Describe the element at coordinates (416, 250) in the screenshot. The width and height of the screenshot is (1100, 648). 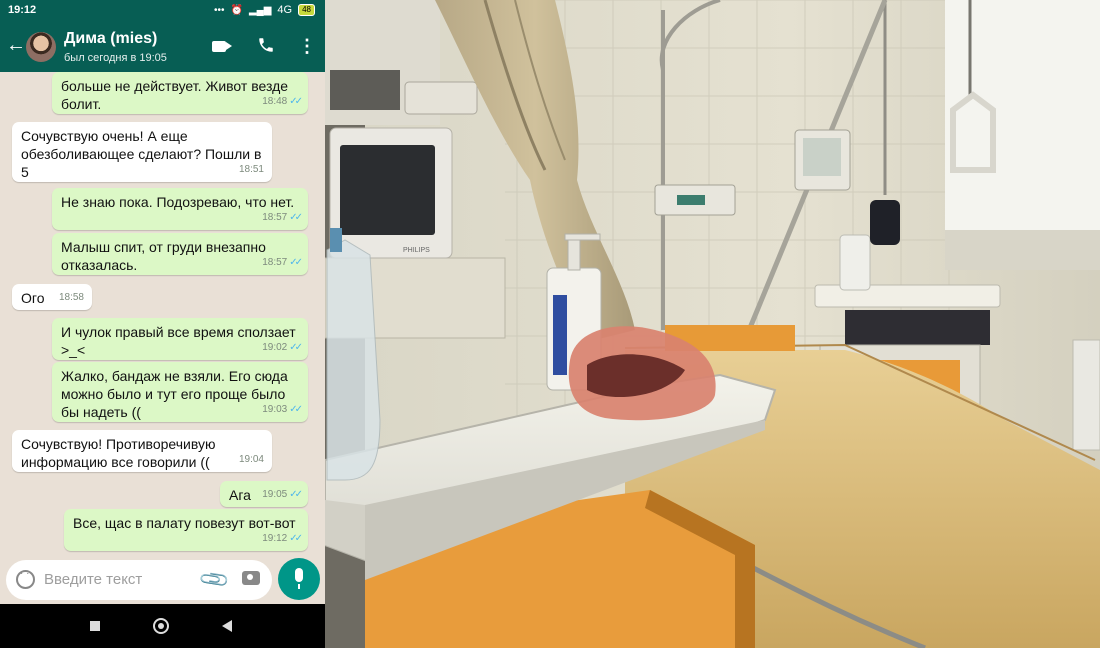
I see `monitor-brand: PHILIPS` at that location.